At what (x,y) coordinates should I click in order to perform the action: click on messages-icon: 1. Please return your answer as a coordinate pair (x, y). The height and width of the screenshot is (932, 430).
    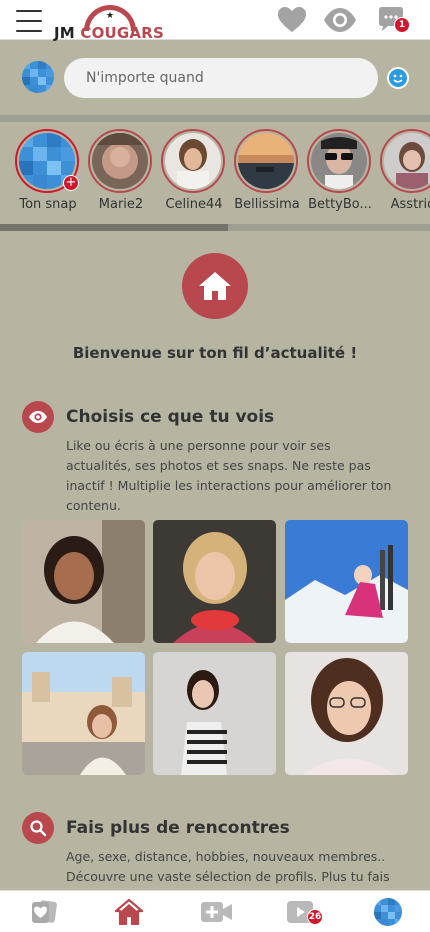
    Looking at the image, I should click on (393, 20).